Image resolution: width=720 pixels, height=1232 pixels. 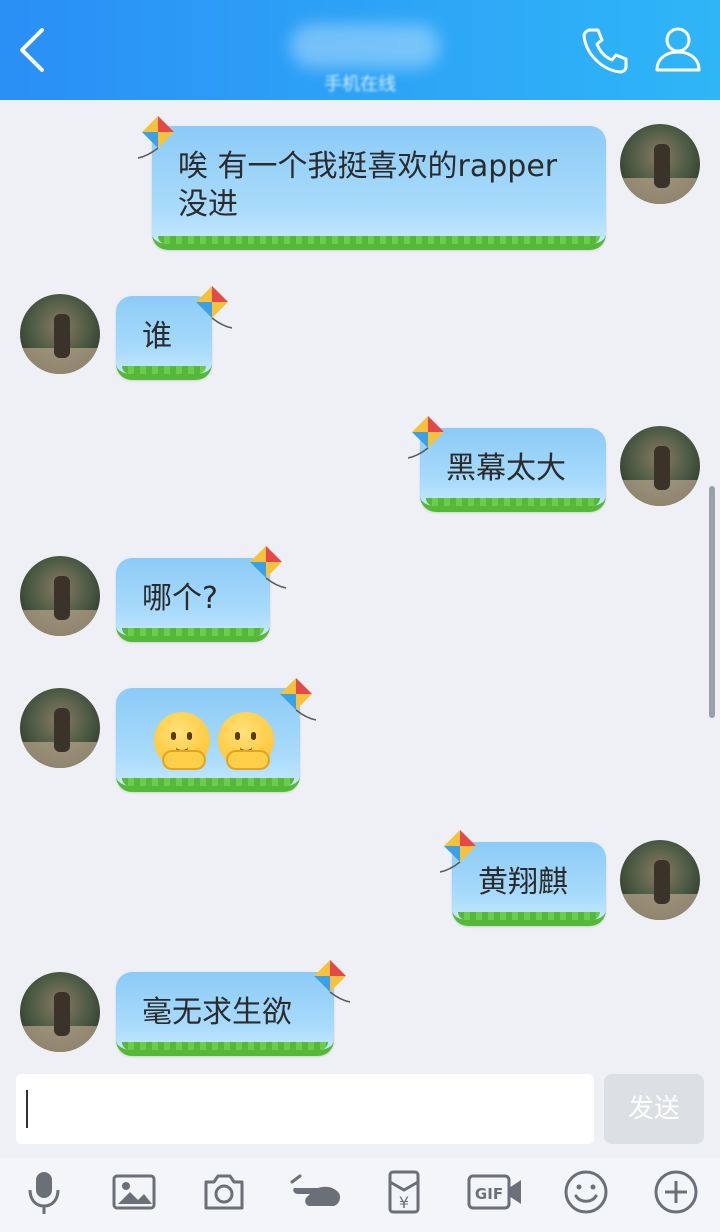 What do you see at coordinates (360, 1195) in the screenshot?
I see `bottom-toolbar: ¥ GIF` at bounding box center [360, 1195].